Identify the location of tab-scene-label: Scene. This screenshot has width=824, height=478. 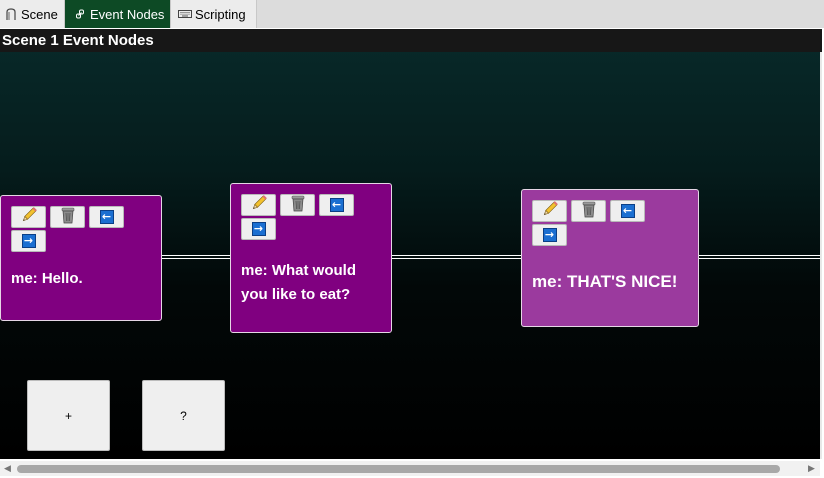
(39, 14).